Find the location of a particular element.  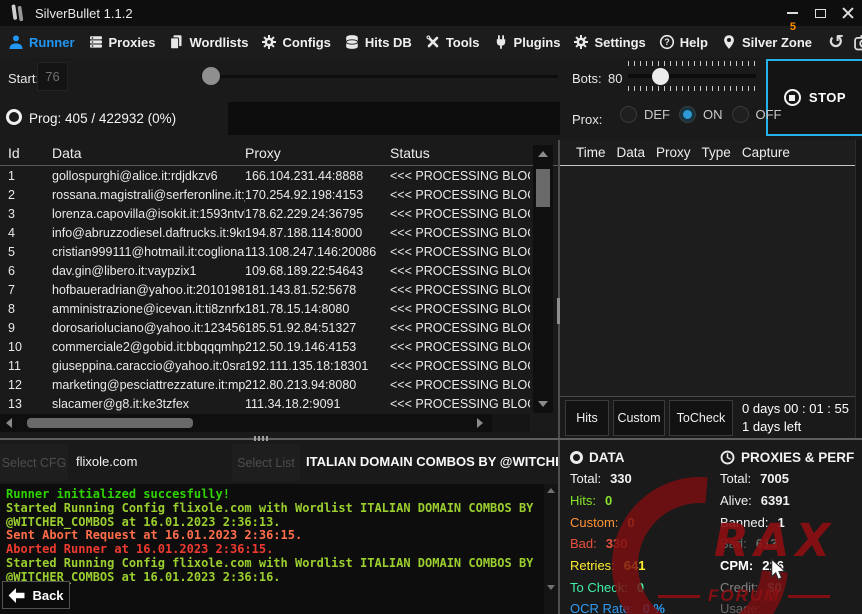

select-list-button: Select List is located at coordinates (266, 462).